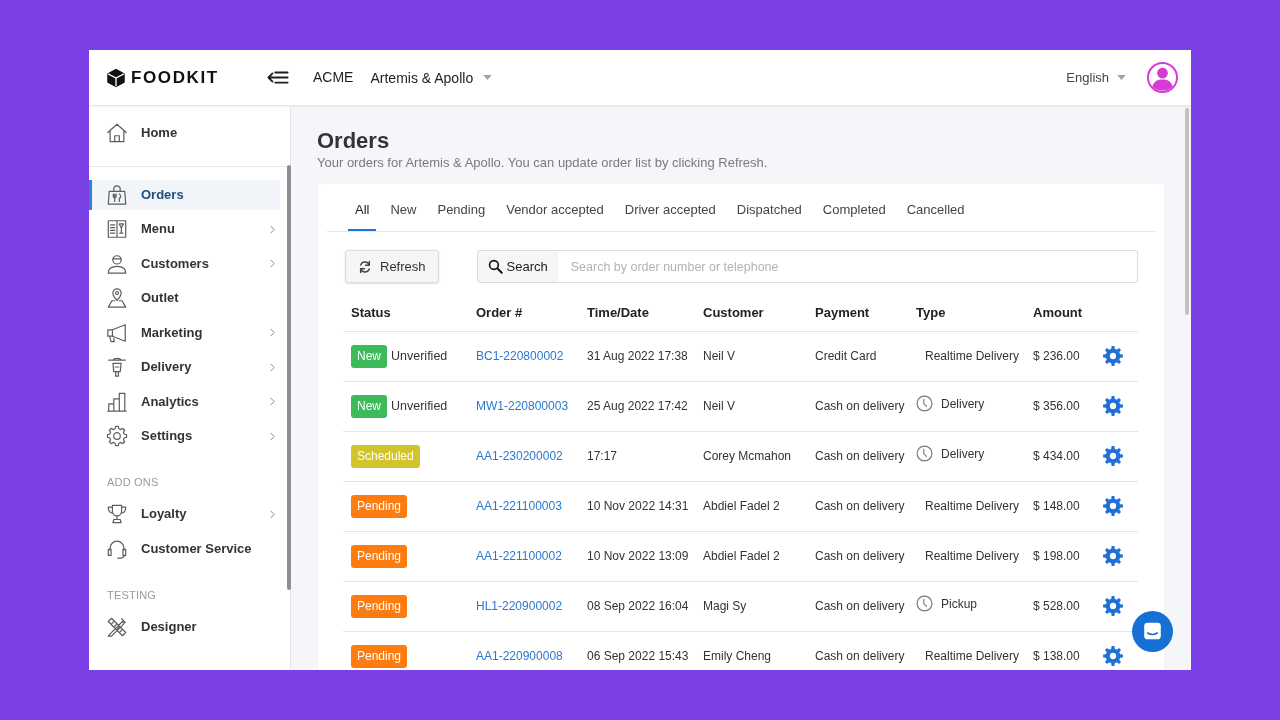  I want to click on order-amount: $ 148.00, so click(1056, 506).